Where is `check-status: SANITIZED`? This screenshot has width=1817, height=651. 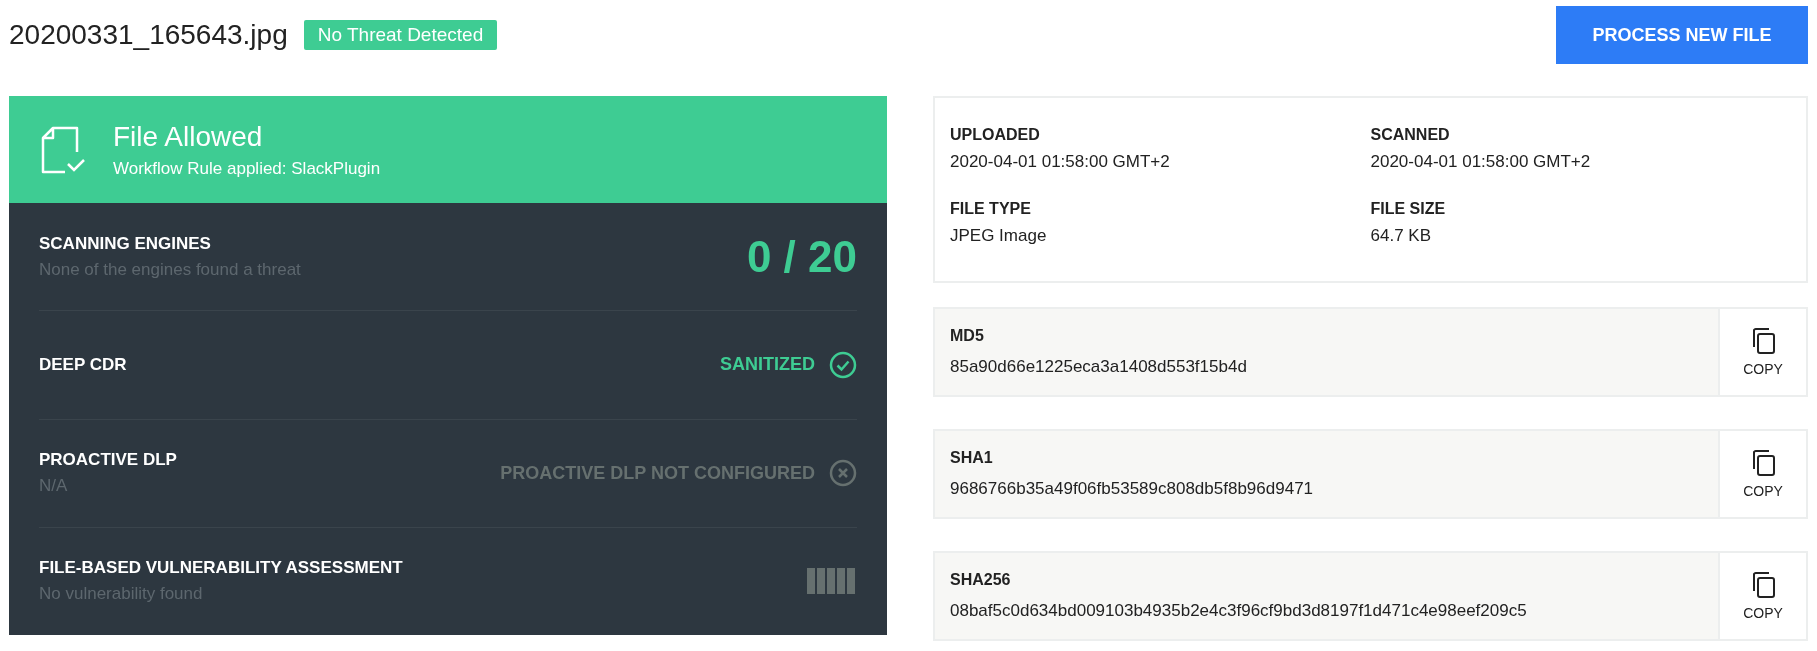
check-status: SANITIZED is located at coordinates (767, 365).